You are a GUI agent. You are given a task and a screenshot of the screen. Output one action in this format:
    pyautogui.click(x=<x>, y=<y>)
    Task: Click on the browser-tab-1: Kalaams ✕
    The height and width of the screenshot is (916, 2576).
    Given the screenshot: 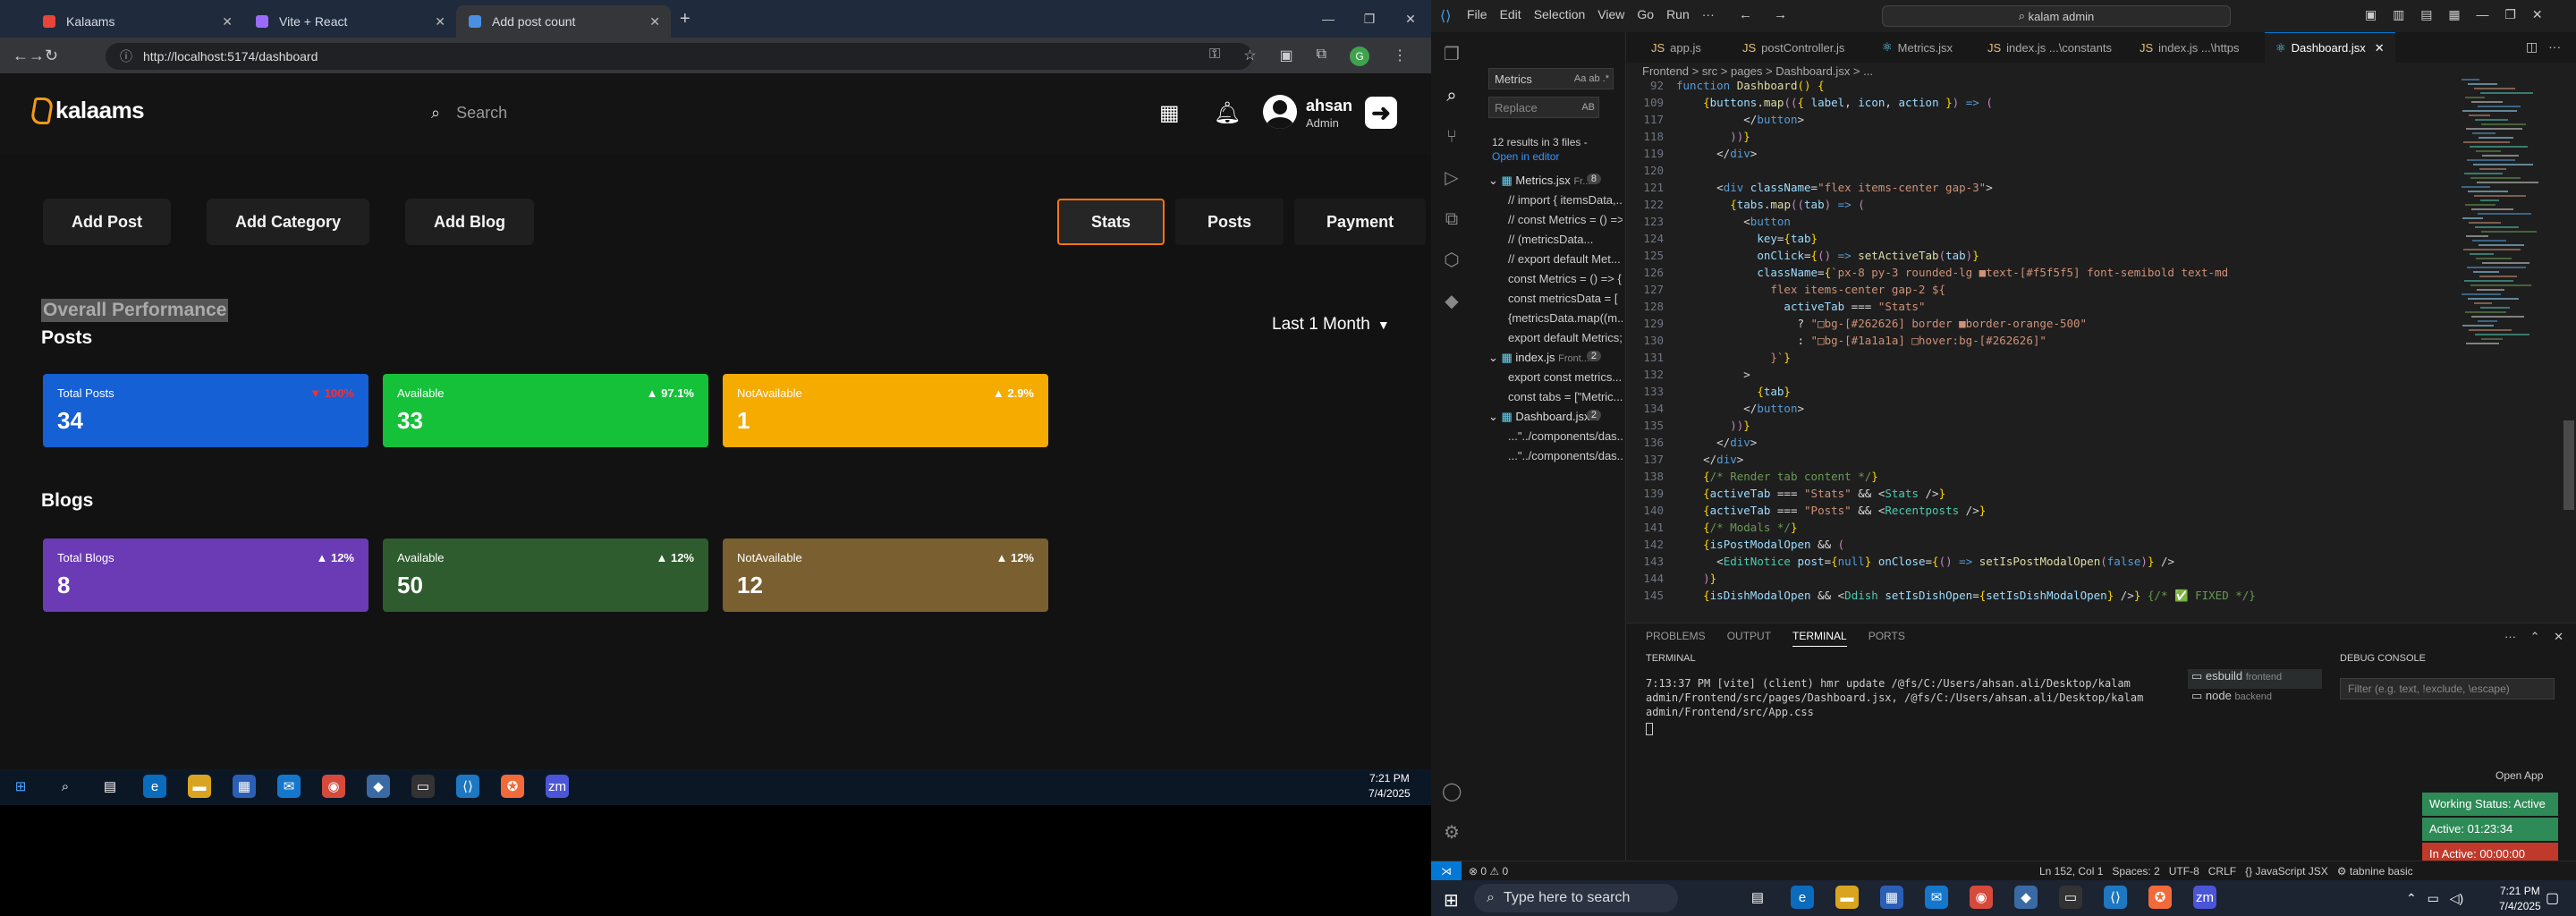 What is the action you would take?
    pyautogui.click(x=136, y=21)
    